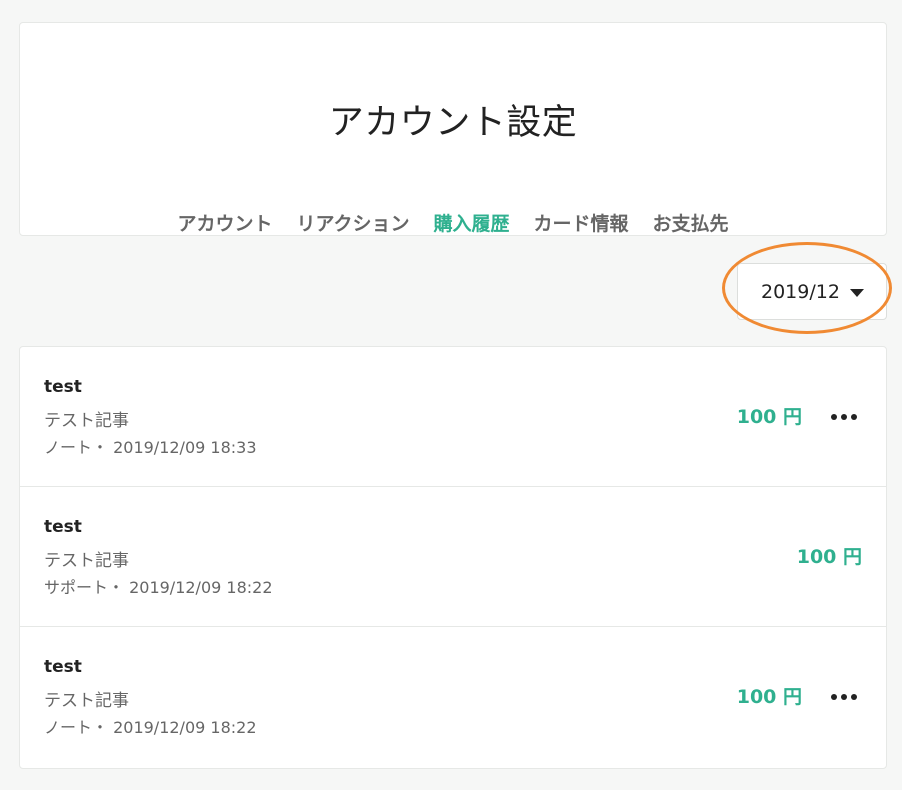  I want to click on settings-tabs: アカウント リアクション 購入履歴 カード情報 お支払先, so click(453, 224).